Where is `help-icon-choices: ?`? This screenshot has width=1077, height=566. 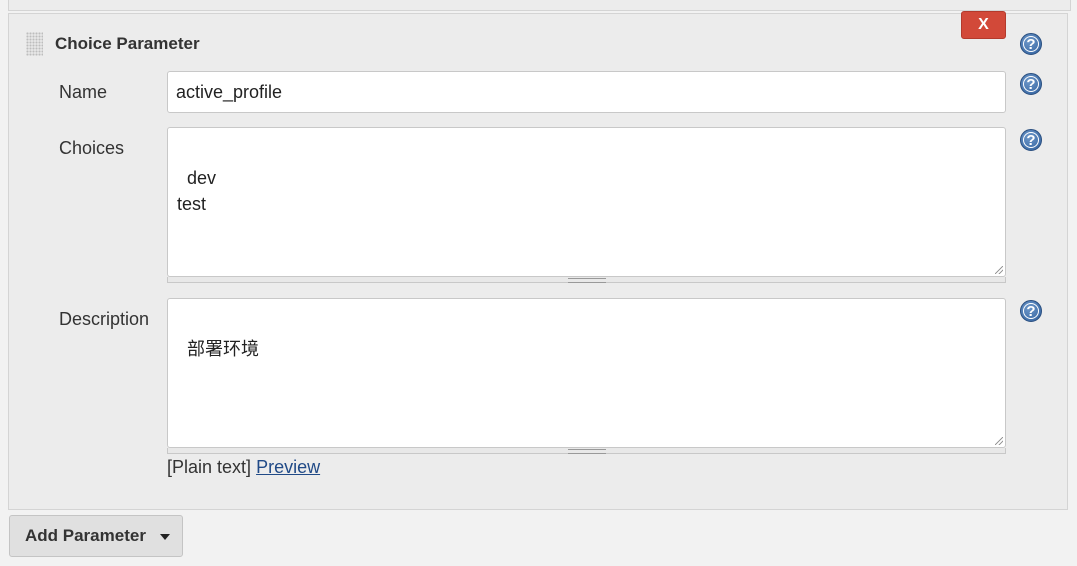 help-icon-choices: ? is located at coordinates (1031, 140).